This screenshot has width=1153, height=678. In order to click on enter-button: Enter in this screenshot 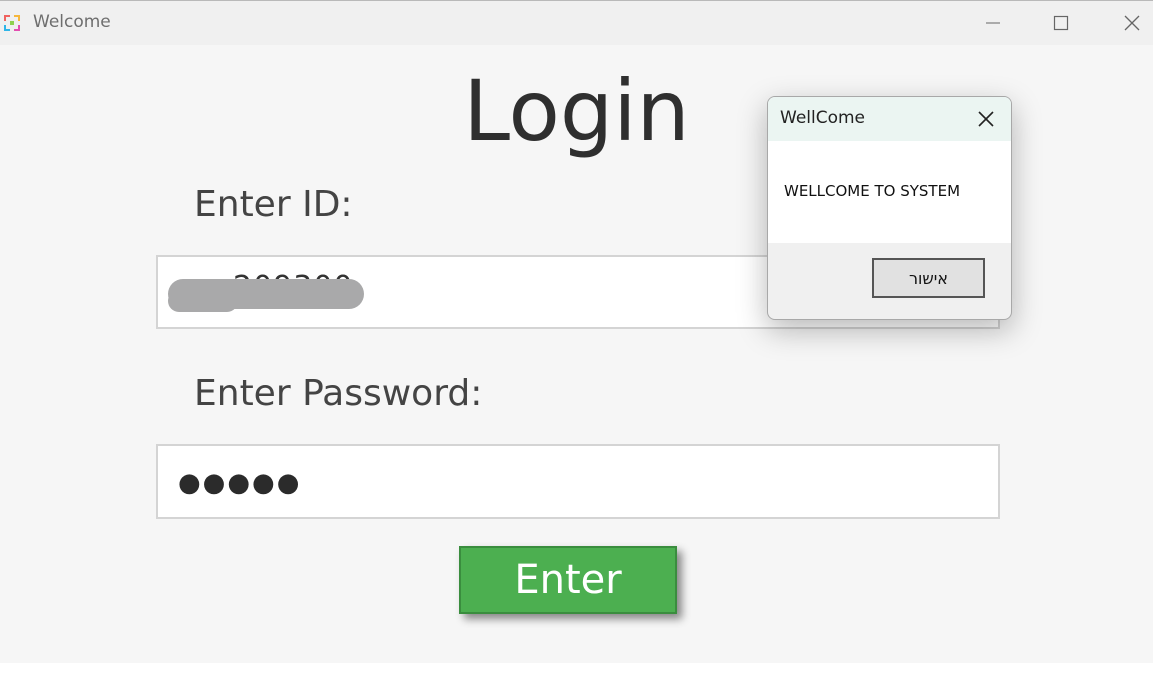, I will do `click(568, 580)`.